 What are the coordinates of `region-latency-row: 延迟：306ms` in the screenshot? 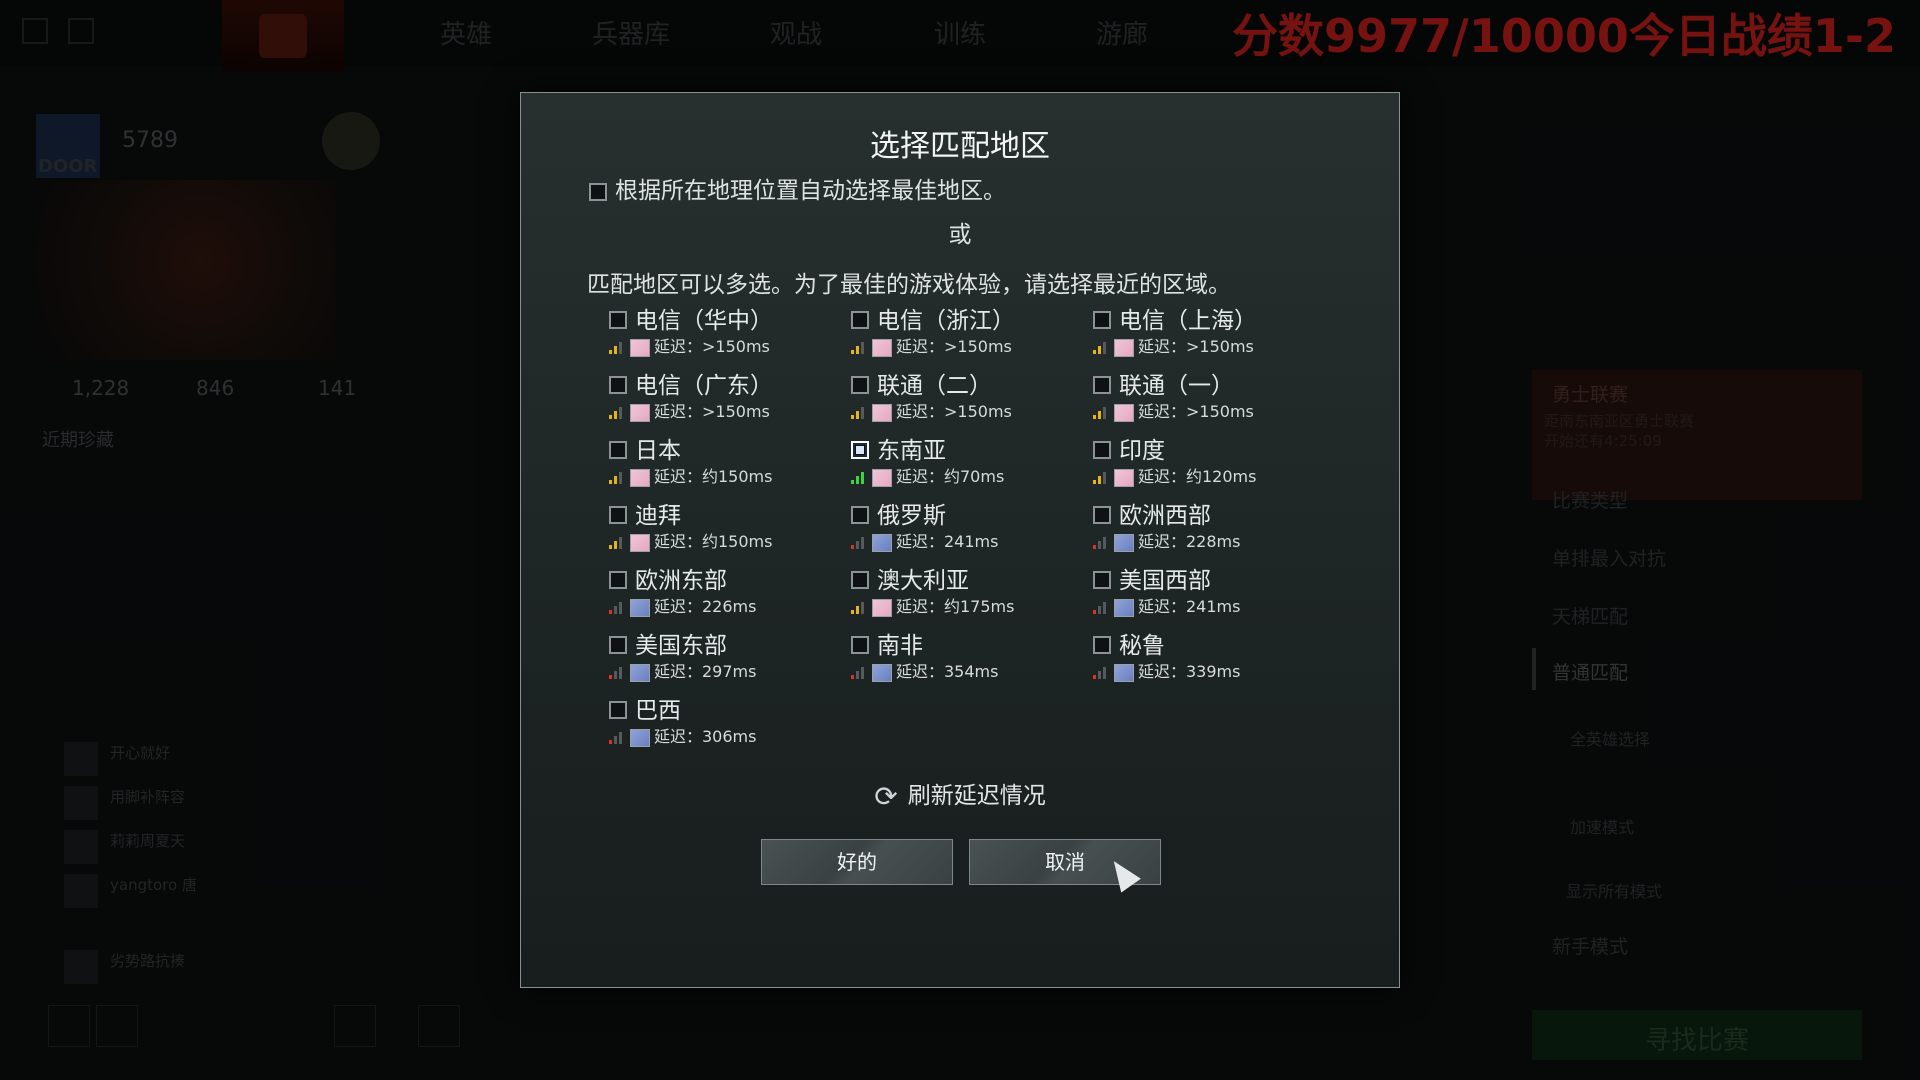 It's located at (682, 735).